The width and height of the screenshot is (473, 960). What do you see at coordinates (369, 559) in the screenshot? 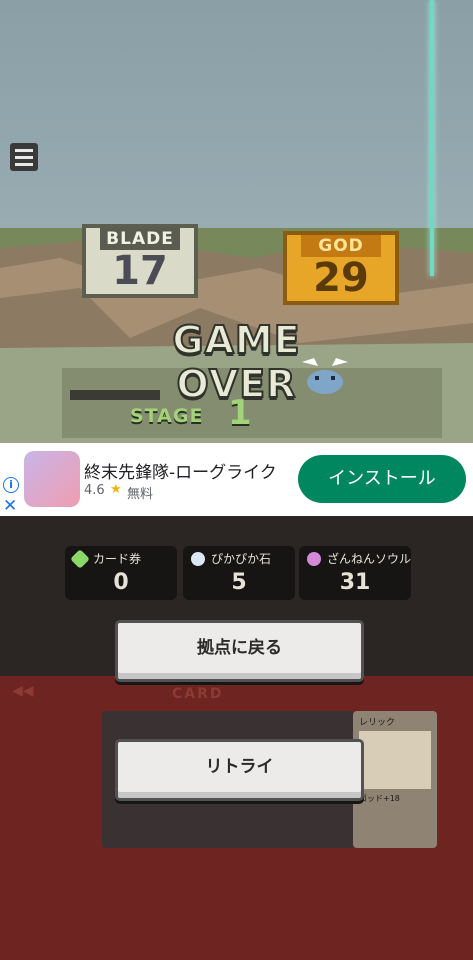
I see `currency-label: ざんねんソウル` at bounding box center [369, 559].